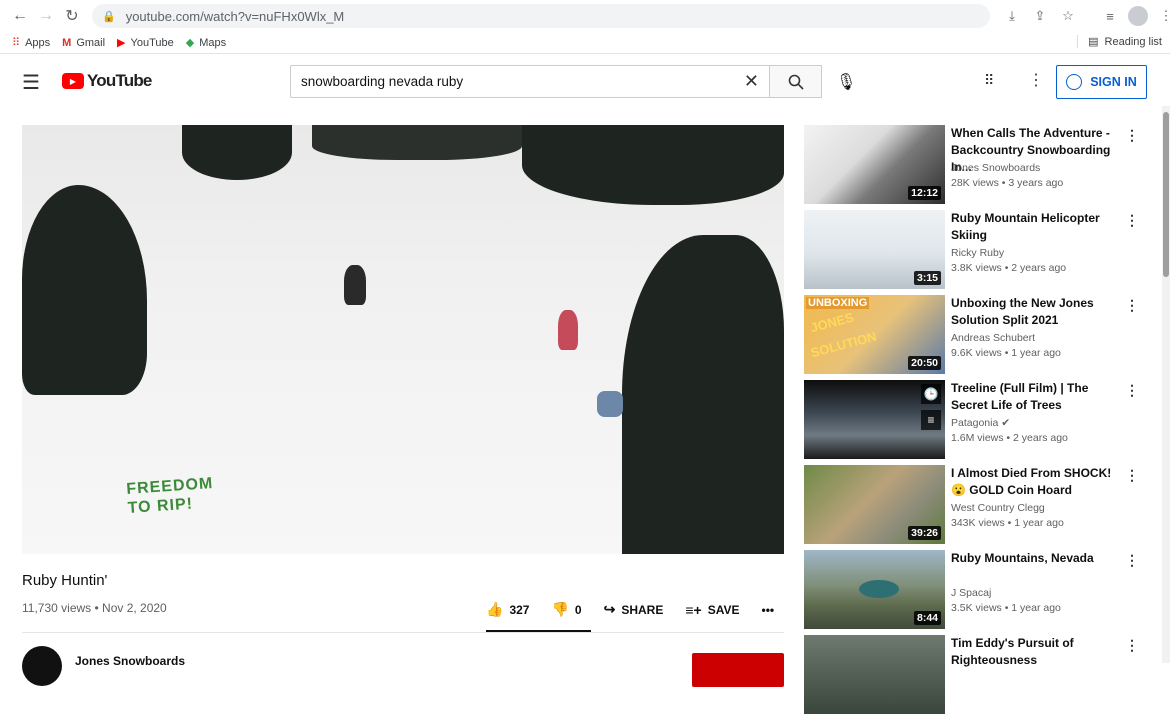  Describe the element at coordinates (846, 82) in the screenshot. I see `microphone-icon: 🎙` at that location.